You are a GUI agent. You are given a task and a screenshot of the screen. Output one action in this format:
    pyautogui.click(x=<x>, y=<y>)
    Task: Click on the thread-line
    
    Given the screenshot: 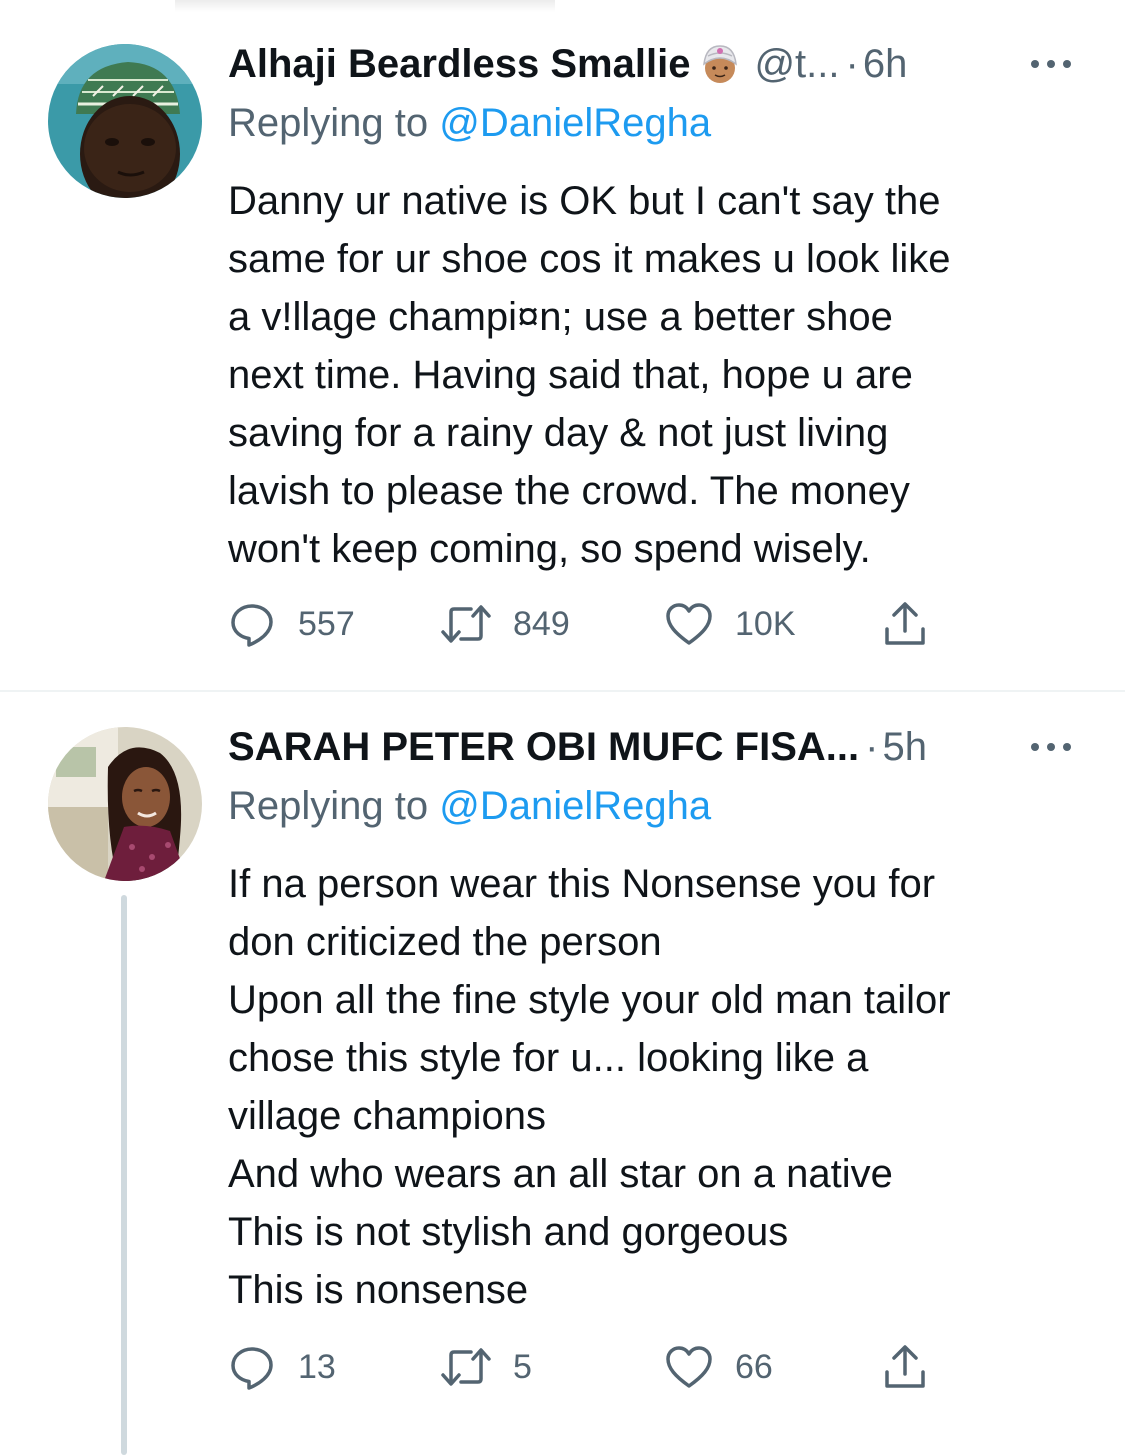 What is the action you would take?
    pyautogui.click(x=124, y=1175)
    